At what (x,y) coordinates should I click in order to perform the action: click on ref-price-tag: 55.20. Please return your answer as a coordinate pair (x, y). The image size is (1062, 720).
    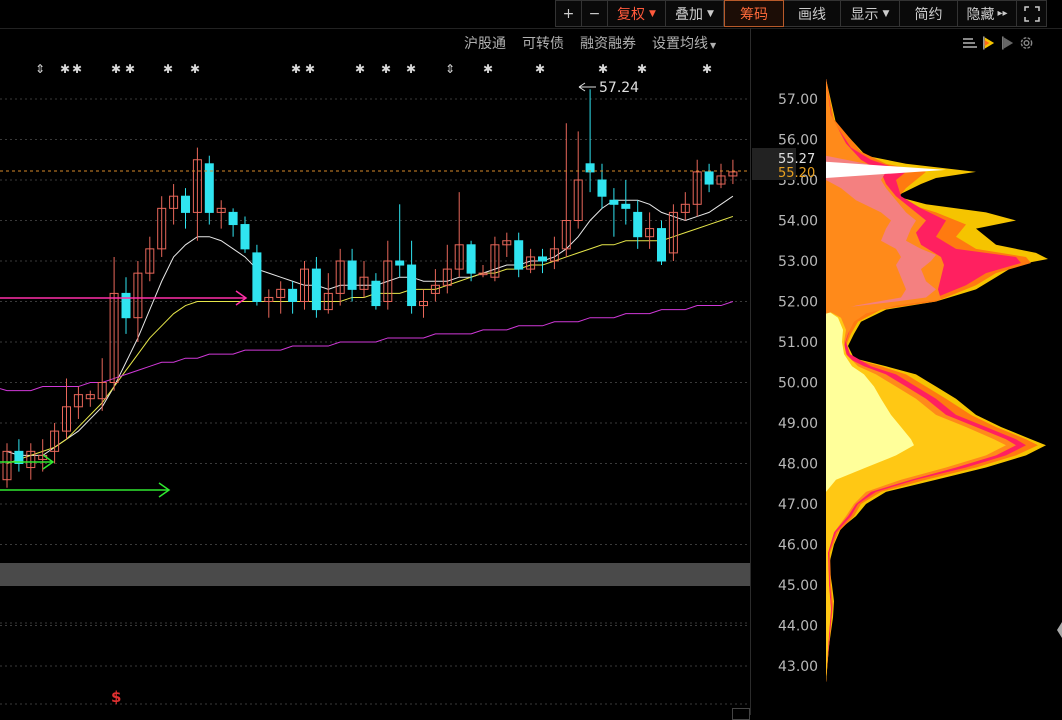
    Looking at the image, I should click on (796, 173).